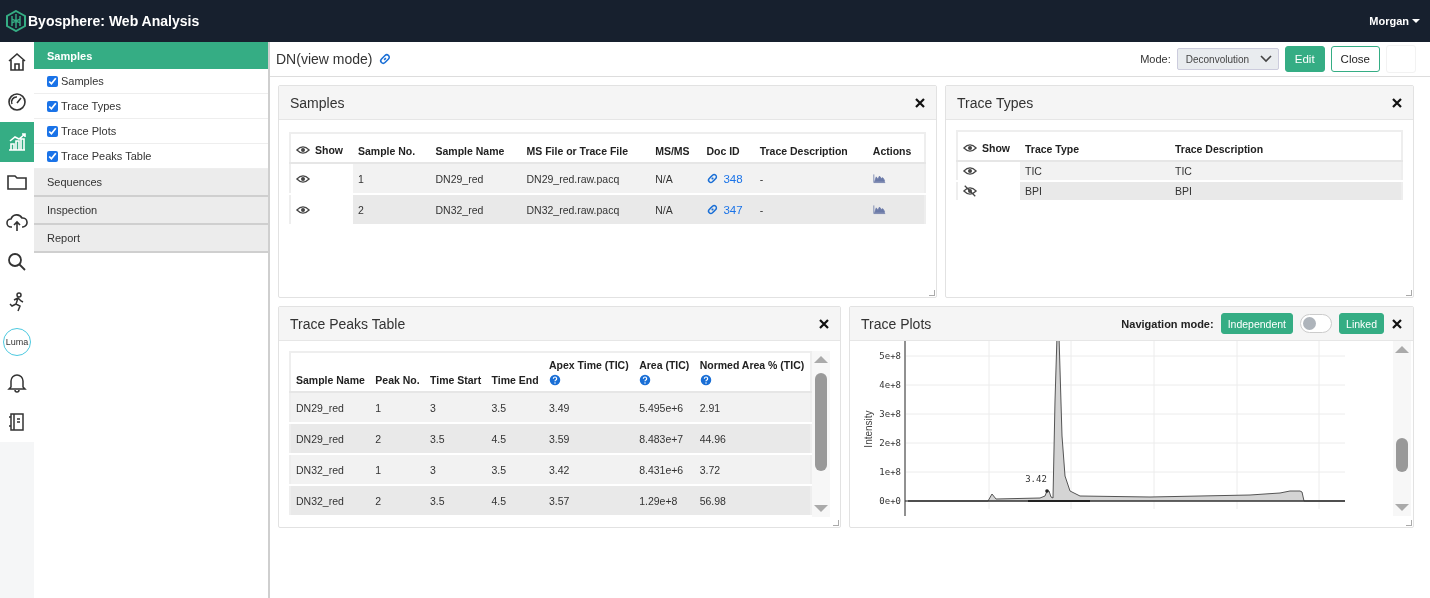  Describe the element at coordinates (348, 323) in the screenshot. I see `panel-title: Trace Peaks Table` at that location.